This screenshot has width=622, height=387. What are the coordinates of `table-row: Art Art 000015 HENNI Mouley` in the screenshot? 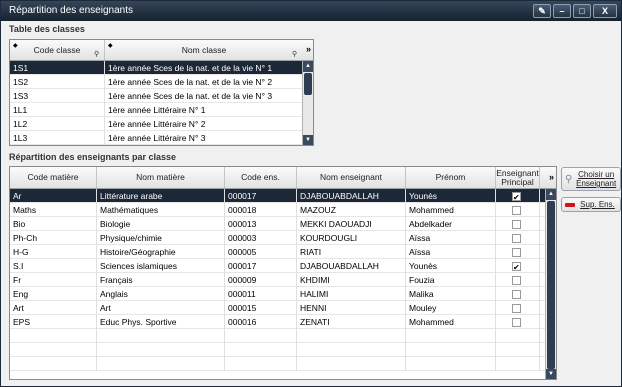 It's located at (278, 308).